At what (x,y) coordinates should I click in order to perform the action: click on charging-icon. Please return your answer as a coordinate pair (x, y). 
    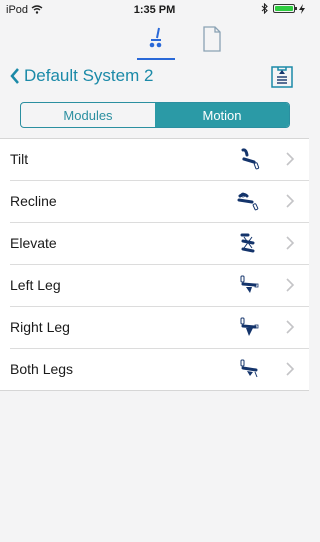
    Looking at the image, I should click on (302, 8).